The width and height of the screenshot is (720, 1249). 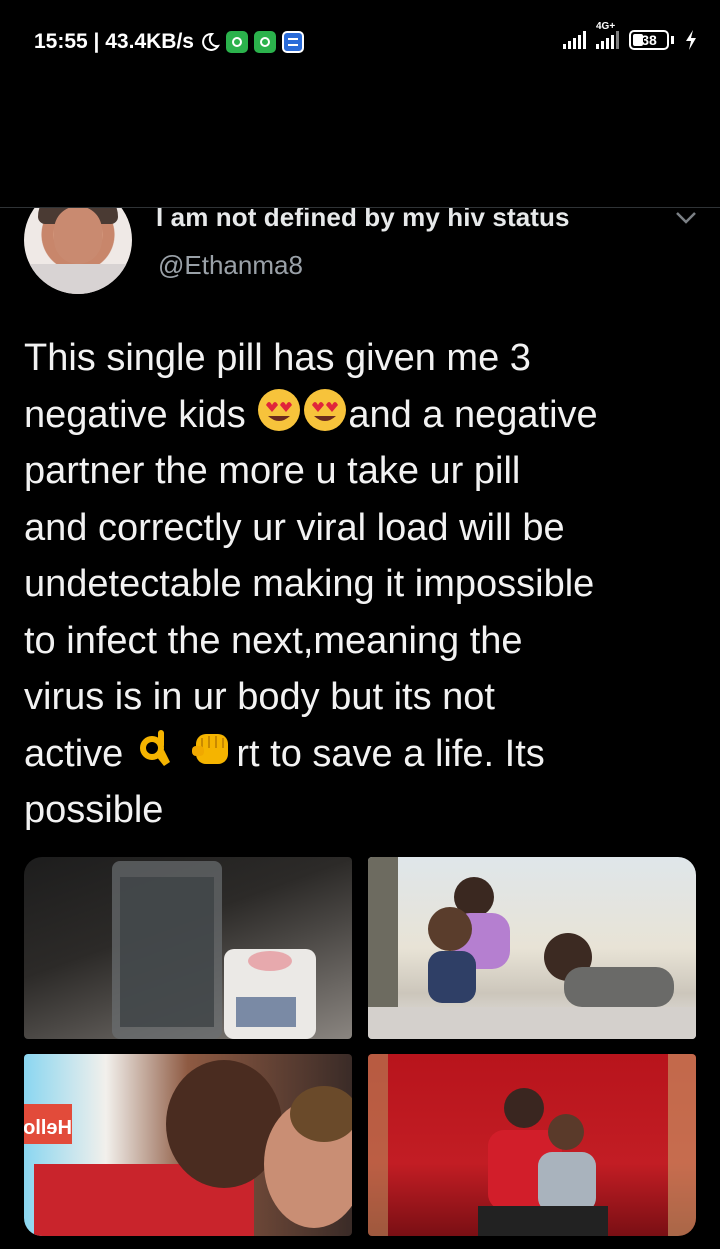 I want to click on photo-couple-kissing: Hello, so click(x=188, y=1145).